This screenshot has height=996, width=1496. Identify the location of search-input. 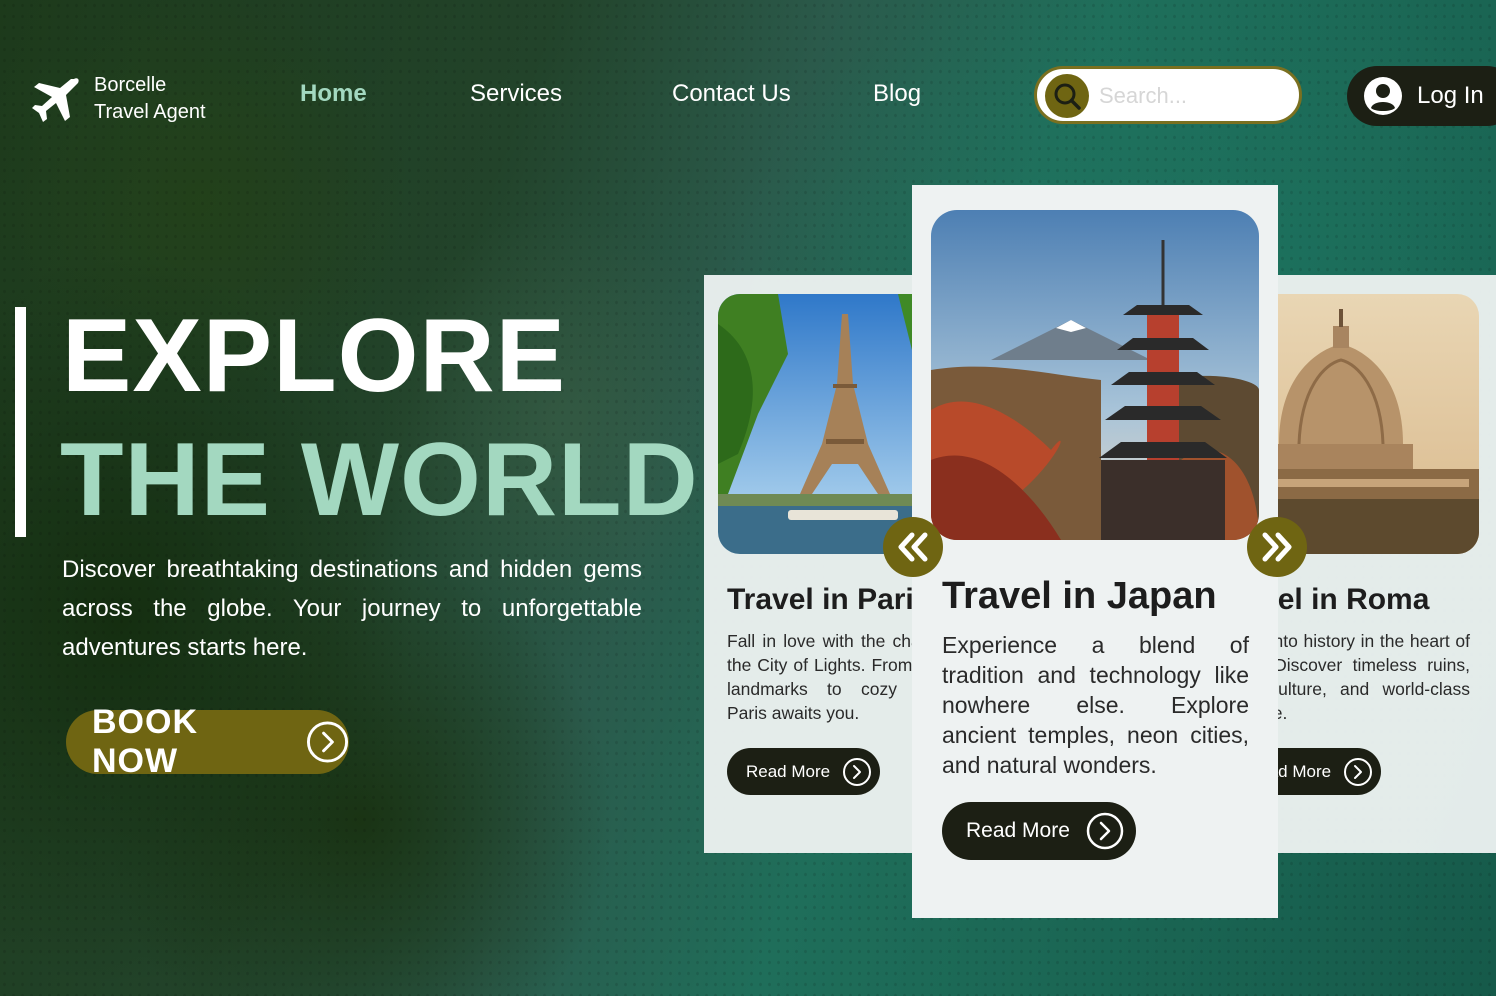
(1194, 96).